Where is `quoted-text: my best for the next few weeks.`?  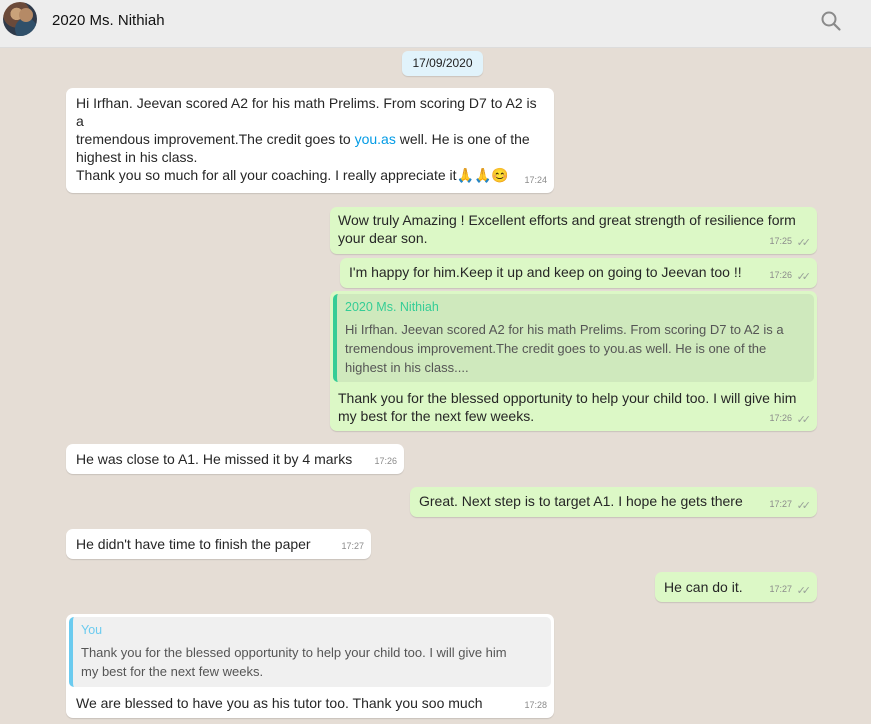
quoted-text: my best for the next few weeks. is located at coordinates (172, 671).